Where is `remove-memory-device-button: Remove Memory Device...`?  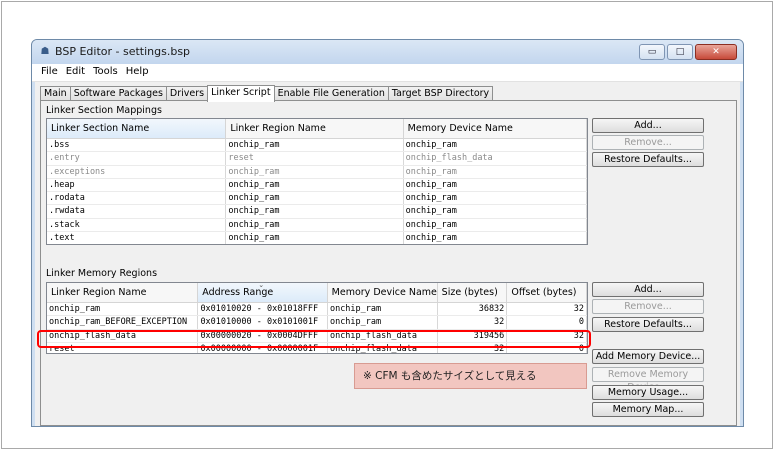
remove-memory-device-button: Remove Memory Device... is located at coordinates (648, 380).